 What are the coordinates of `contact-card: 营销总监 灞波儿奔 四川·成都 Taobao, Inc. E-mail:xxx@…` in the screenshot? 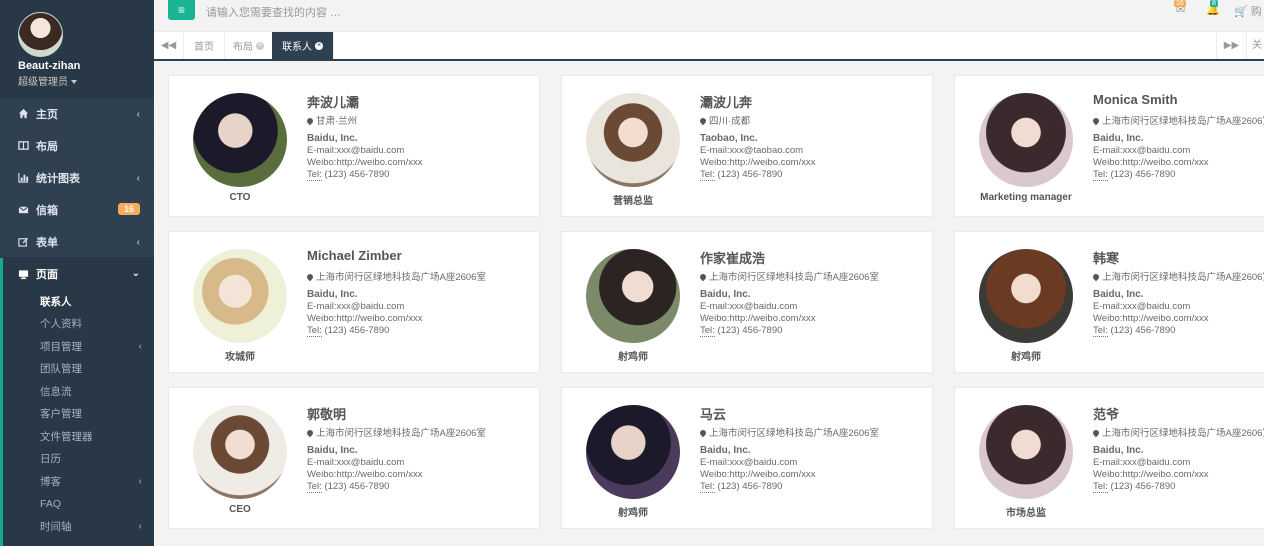 It's located at (747, 146).